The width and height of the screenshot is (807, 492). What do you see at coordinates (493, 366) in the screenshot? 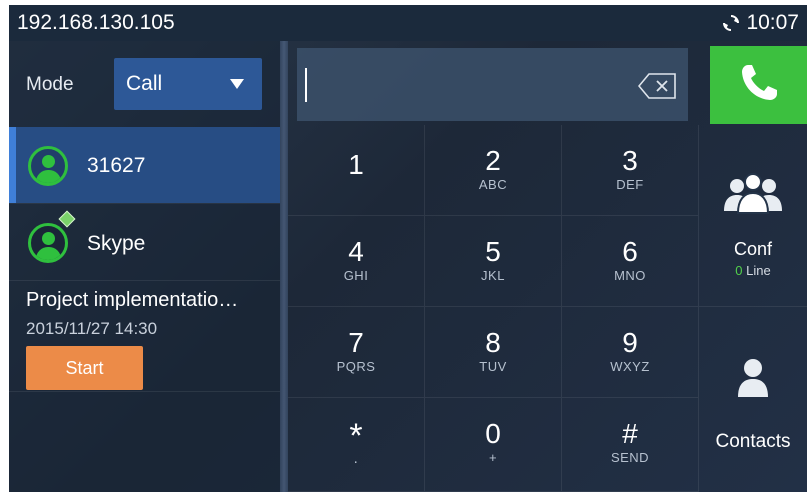
I see `key-letters: TUV` at bounding box center [493, 366].